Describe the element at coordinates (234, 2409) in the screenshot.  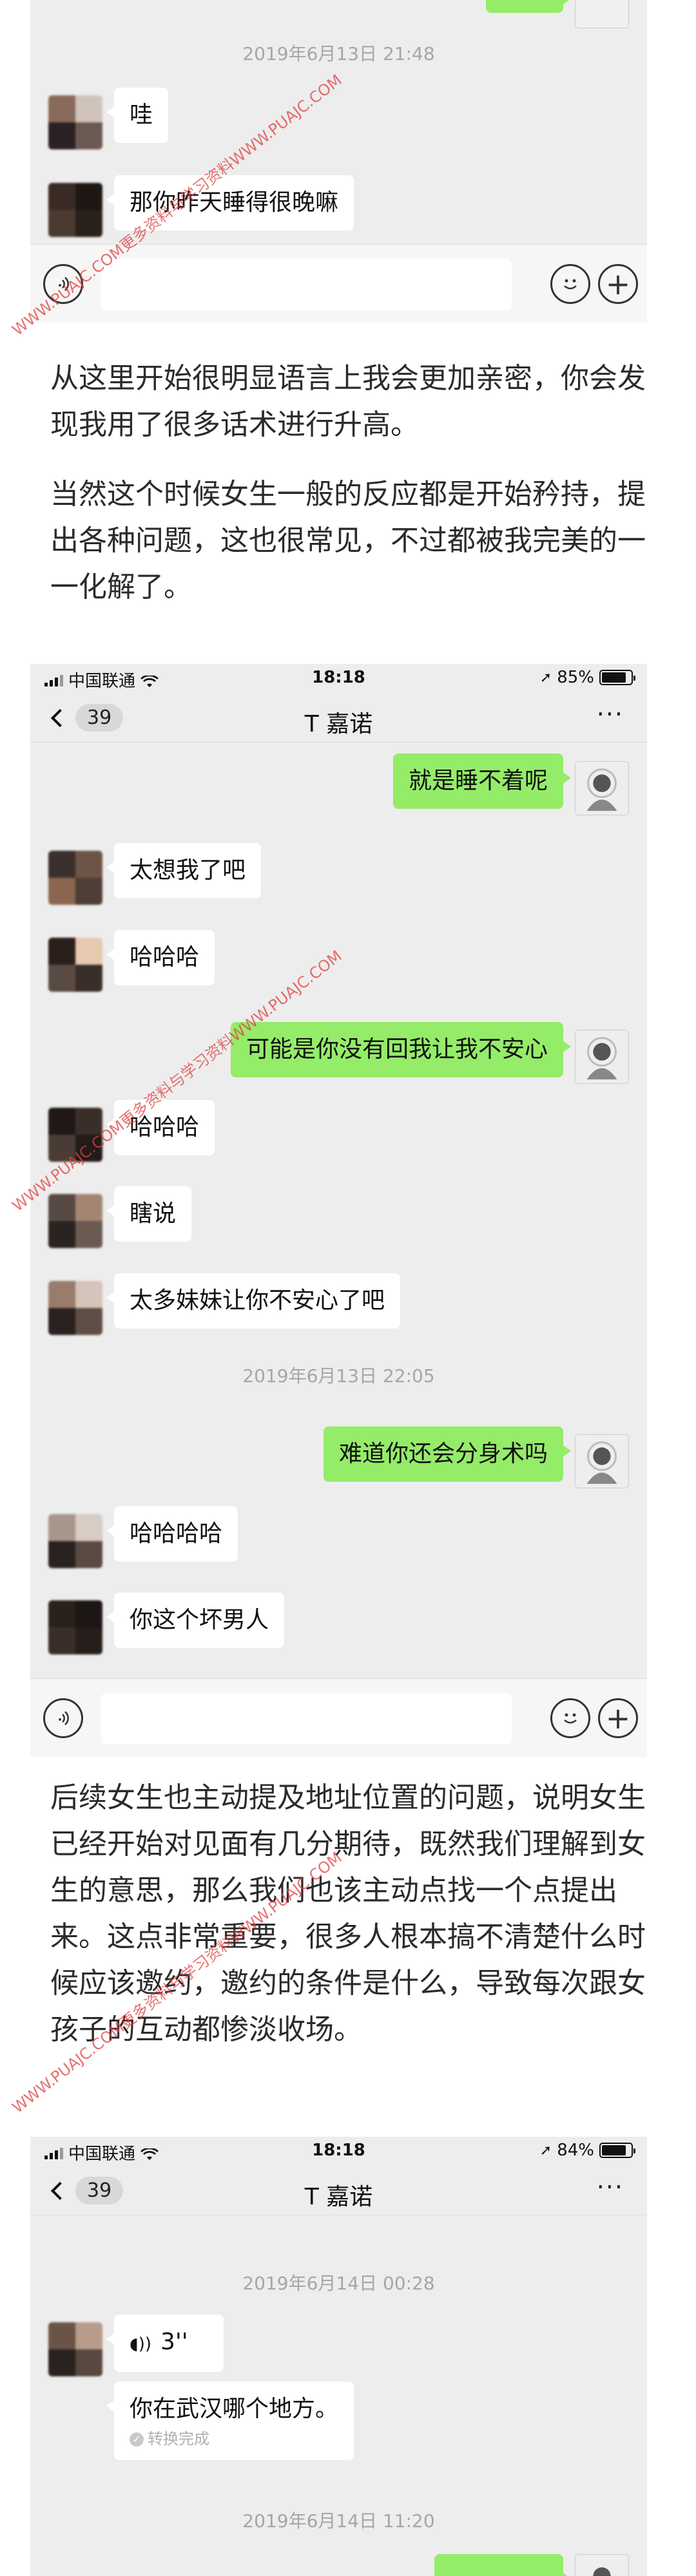
I see `voice-transcript-text: 你在武汉哪个地方。` at that location.